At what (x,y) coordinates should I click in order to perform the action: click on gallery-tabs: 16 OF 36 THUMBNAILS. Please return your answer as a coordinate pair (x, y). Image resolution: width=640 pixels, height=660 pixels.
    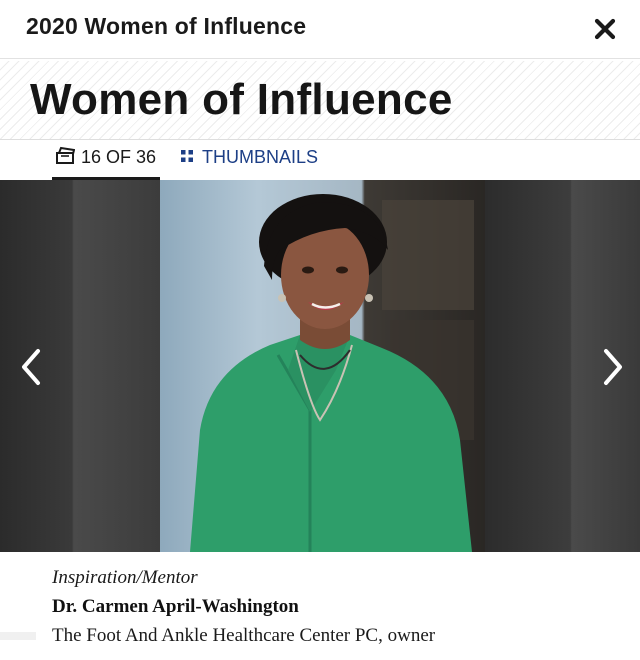
    Looking at the image, I should click on (320, 160).